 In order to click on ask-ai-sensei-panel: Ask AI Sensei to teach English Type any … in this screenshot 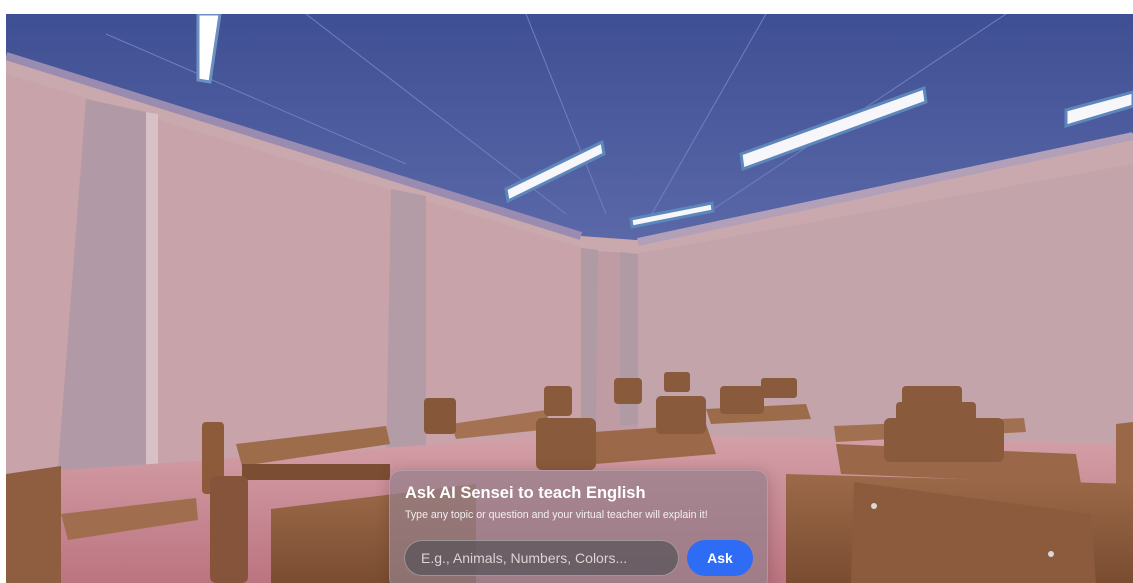, I will do `click(578, 526)`.